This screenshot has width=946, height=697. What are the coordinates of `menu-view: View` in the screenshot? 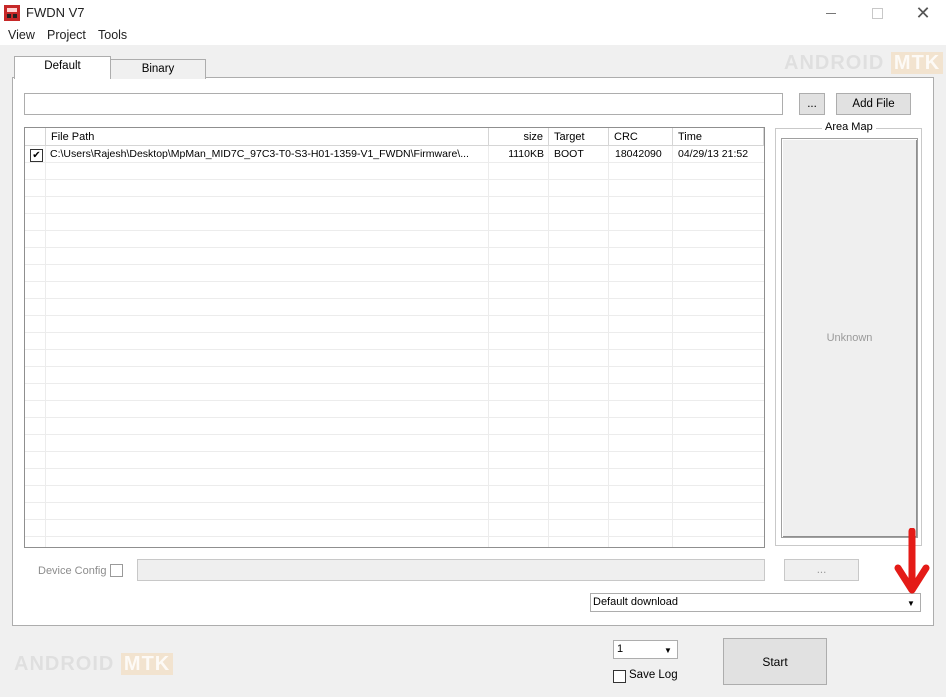 It's located at (21, 35).